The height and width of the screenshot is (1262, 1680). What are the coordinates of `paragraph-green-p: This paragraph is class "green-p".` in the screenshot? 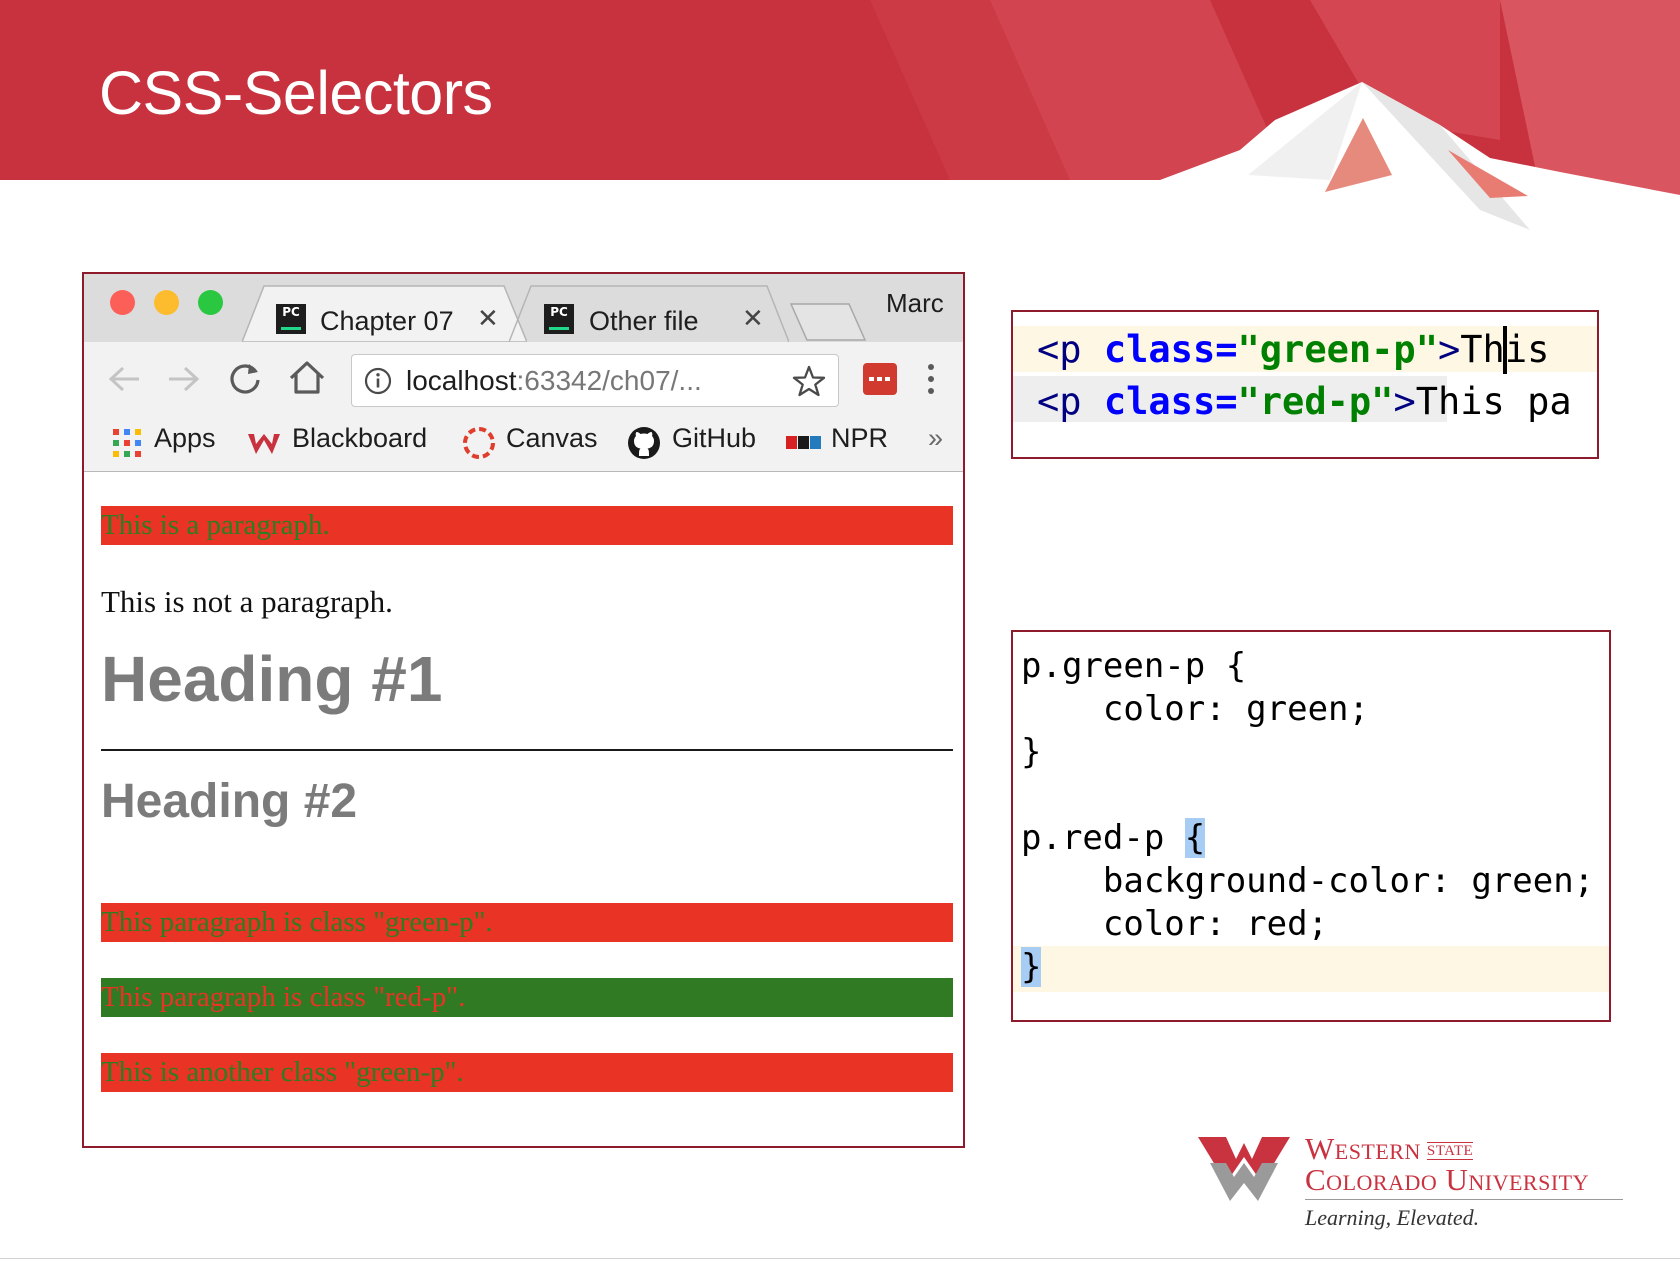 It's located at (527, 922).